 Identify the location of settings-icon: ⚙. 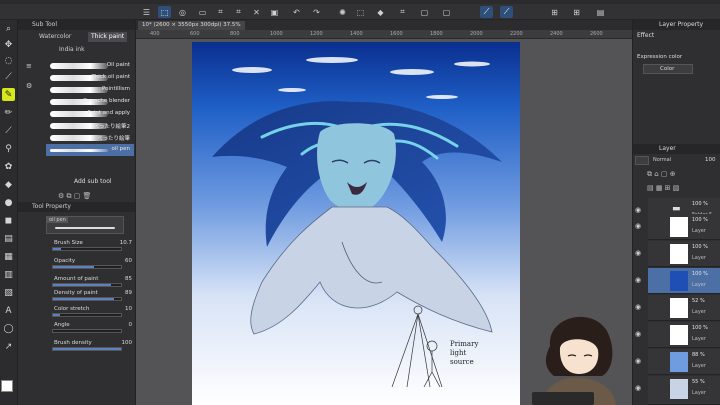
(31, 87).